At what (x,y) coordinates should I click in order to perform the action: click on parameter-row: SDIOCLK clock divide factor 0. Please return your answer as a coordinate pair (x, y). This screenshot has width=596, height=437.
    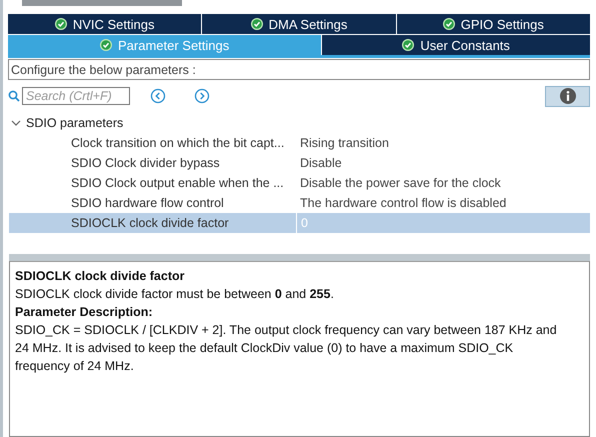
    Looking at the image, I should click on (299, 223).